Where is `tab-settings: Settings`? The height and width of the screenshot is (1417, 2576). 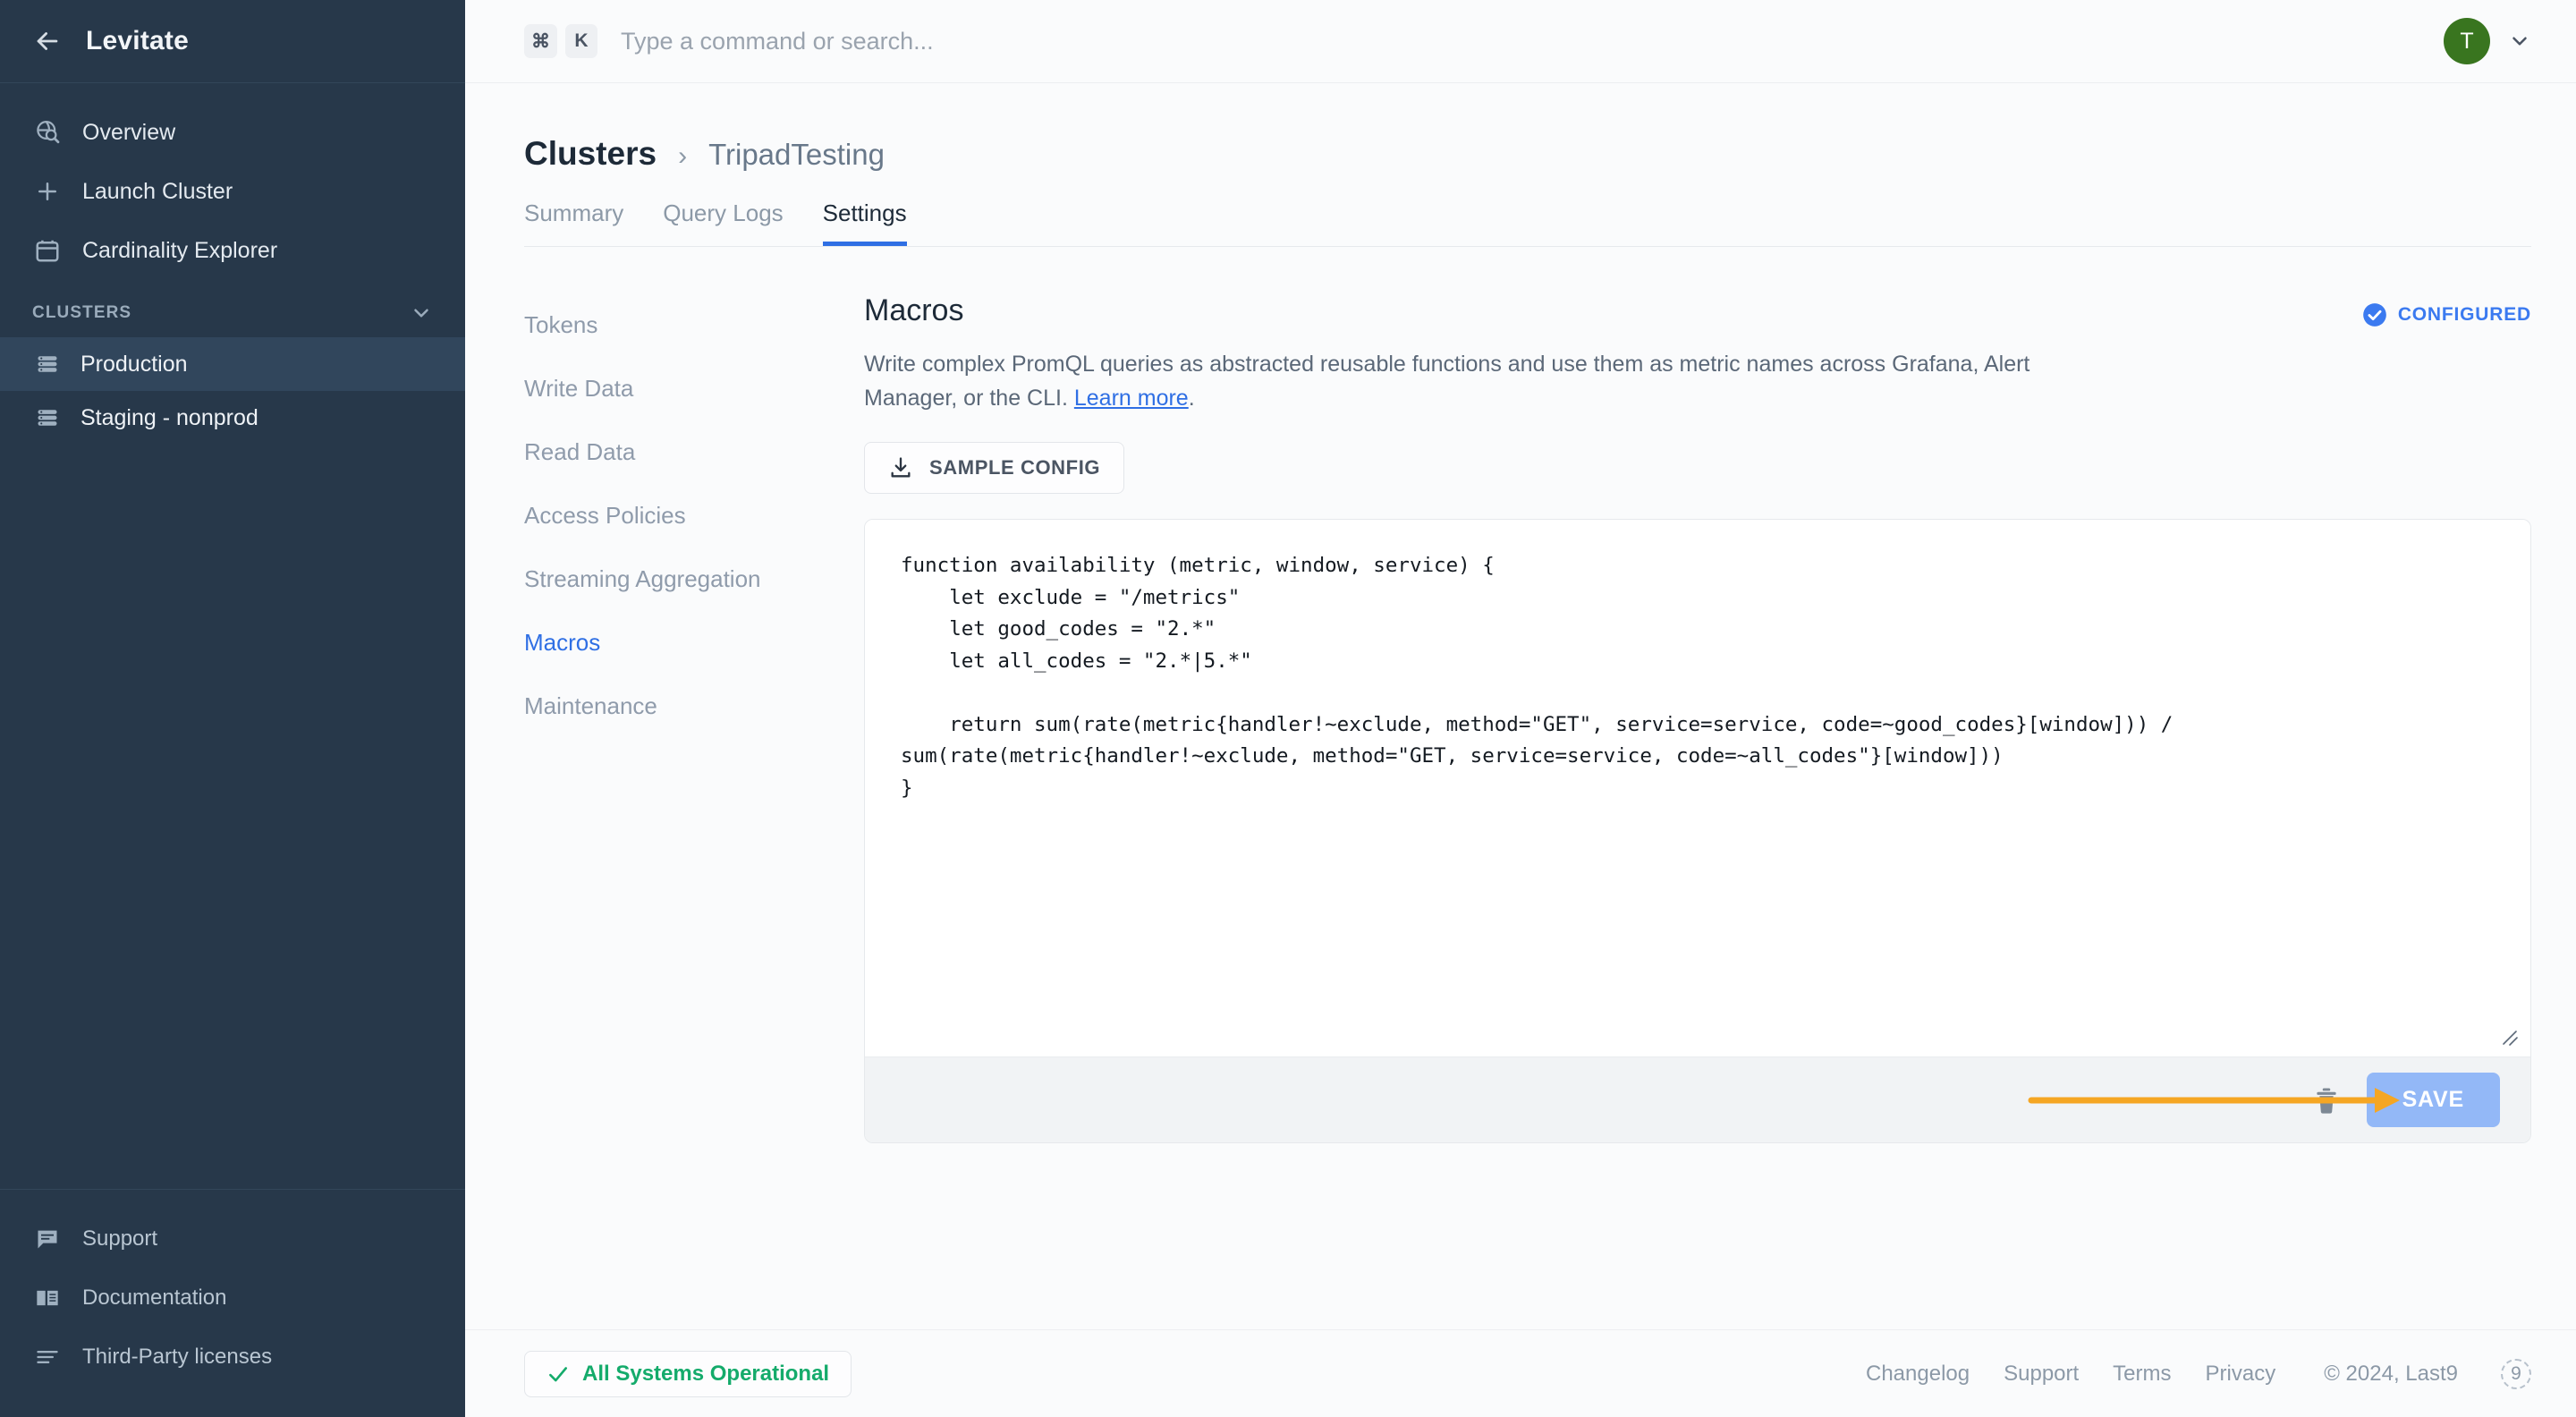 tab-settings: Settings is located at coordinates (864, 222).